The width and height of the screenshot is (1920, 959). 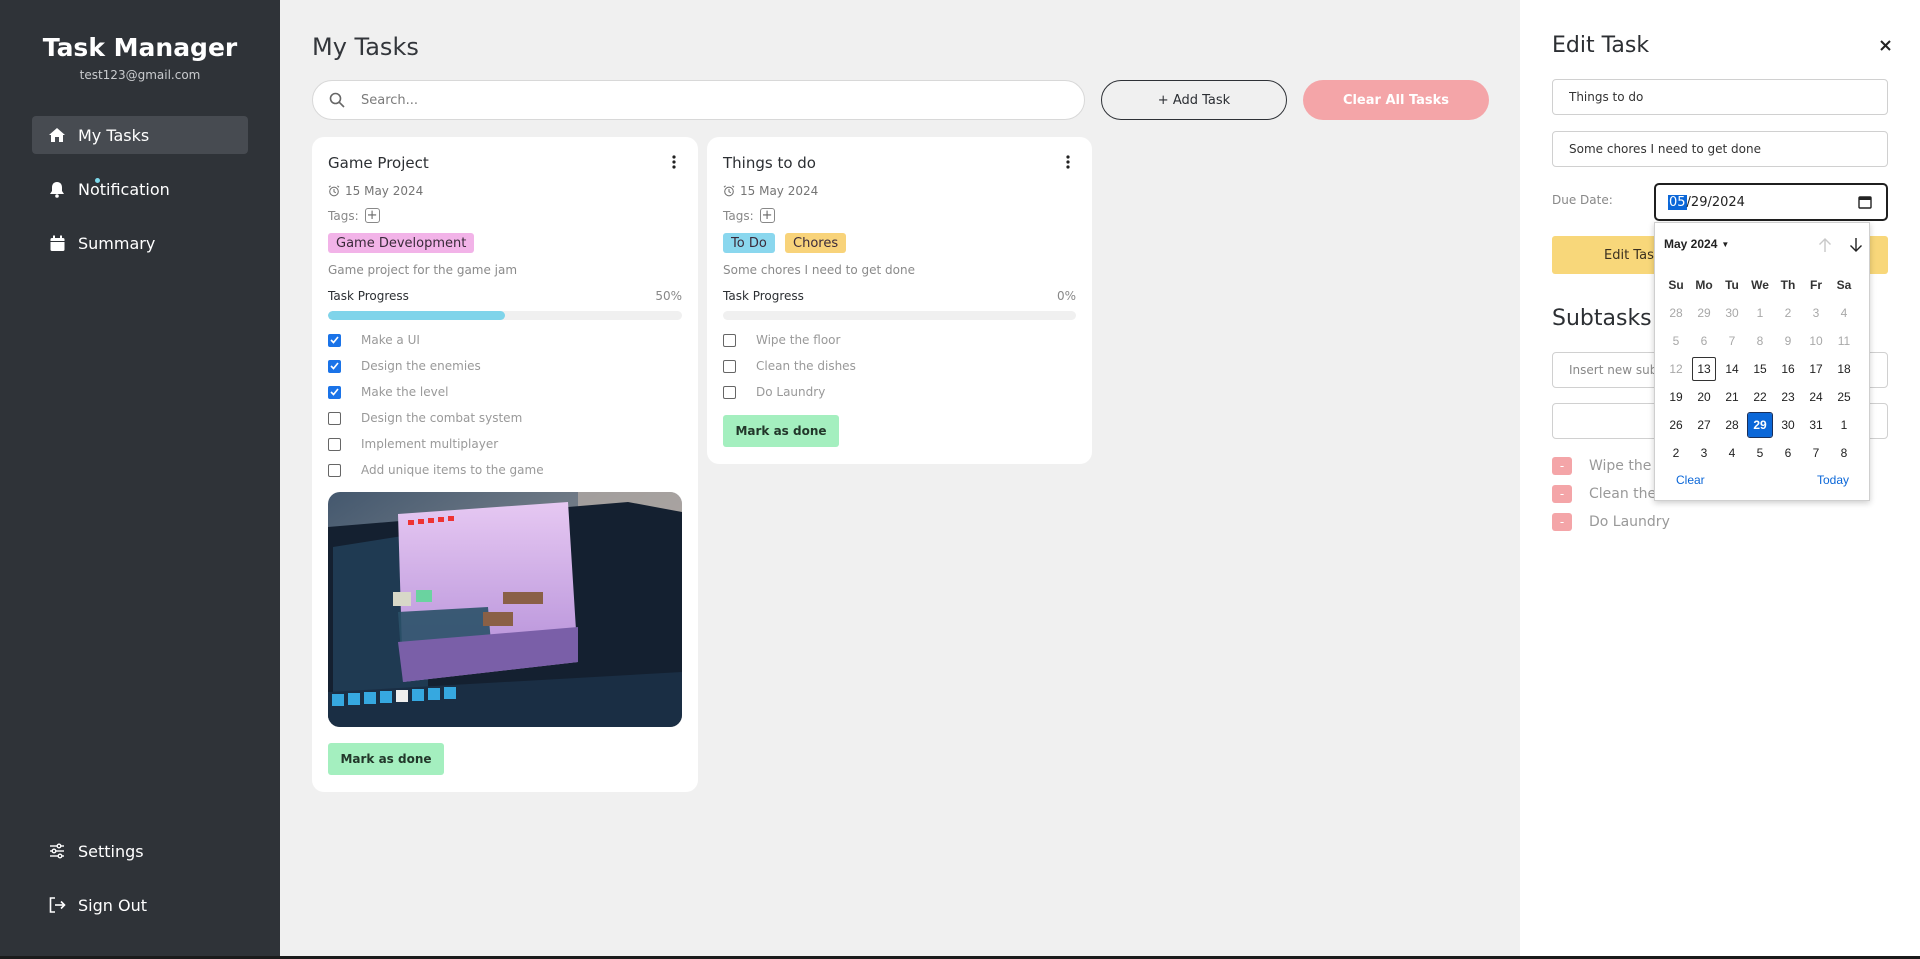 I want to click on clear-all-tasks-button: Clear All Tasks, so click(x=1396, y=100).